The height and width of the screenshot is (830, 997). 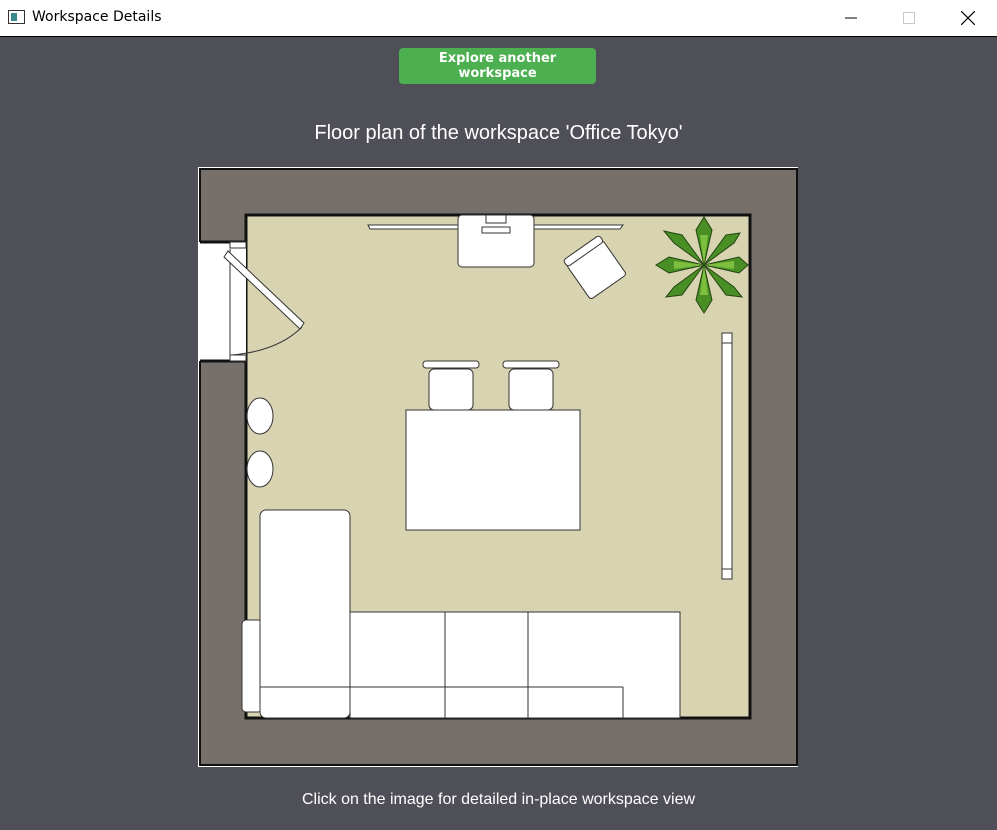 I want to click on maximize-button, so click(x=909, y=18).